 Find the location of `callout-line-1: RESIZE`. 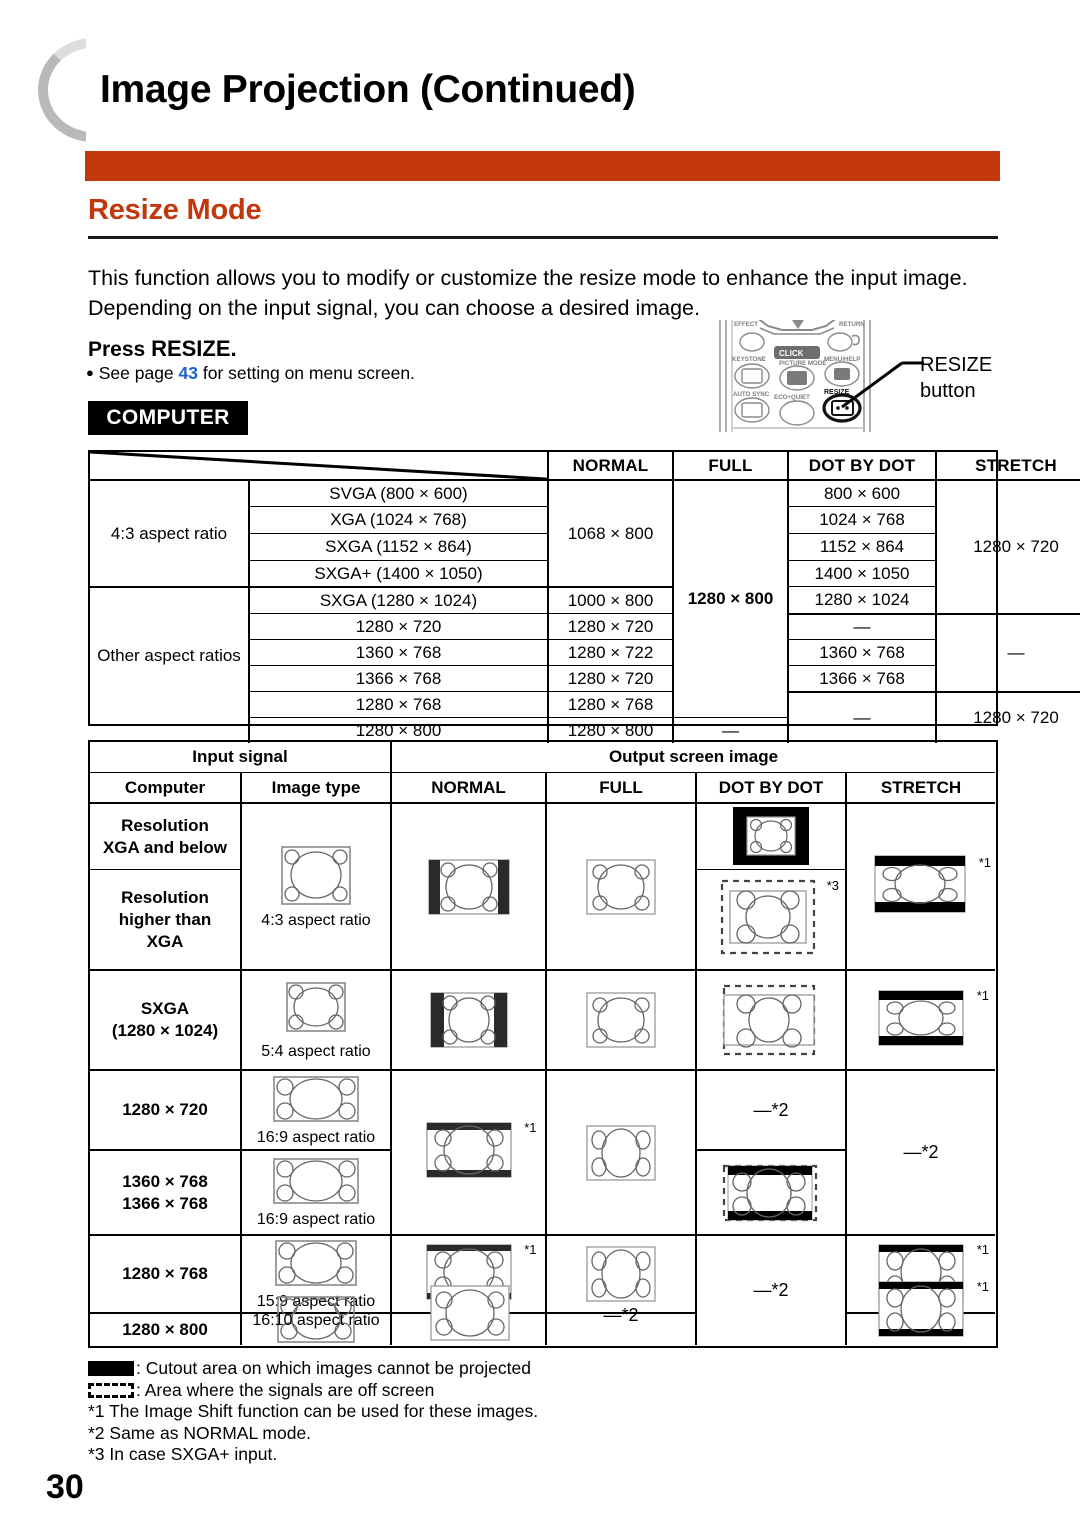

callout-line-1: RESIZE is located at coordinates (956, 365).